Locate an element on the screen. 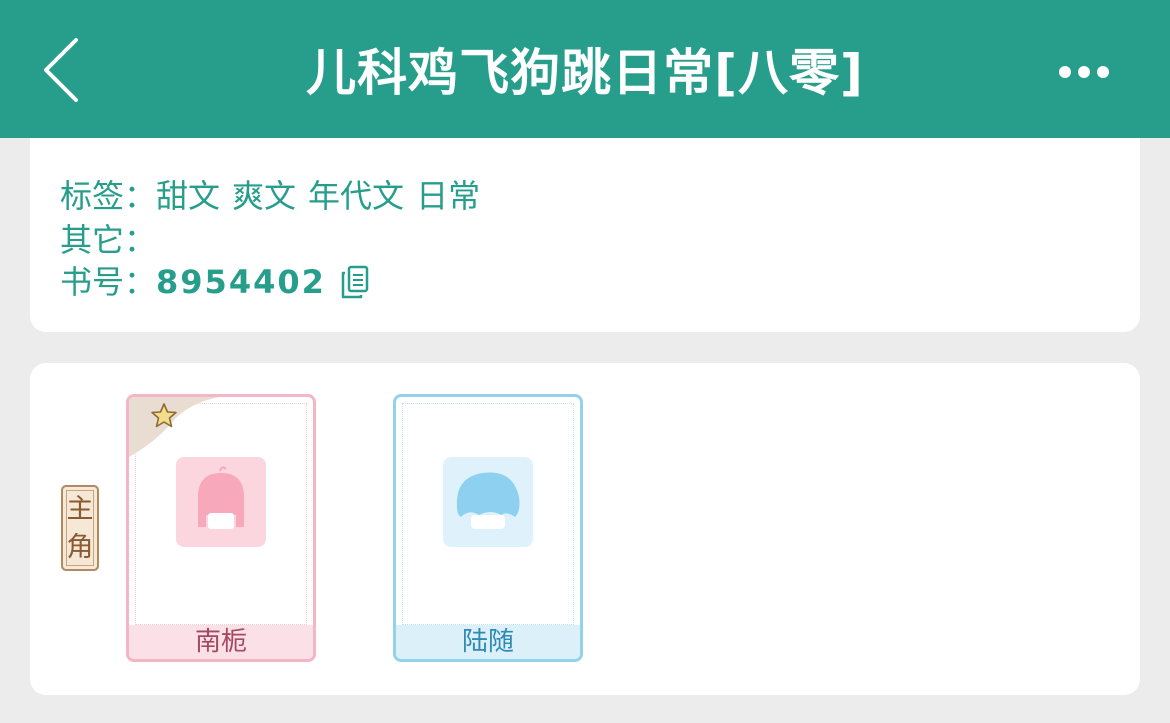 Image resolution: width=1170 pixels, height=723 pixels. more-horizontal-icon is located at coordinates (1084, 72).